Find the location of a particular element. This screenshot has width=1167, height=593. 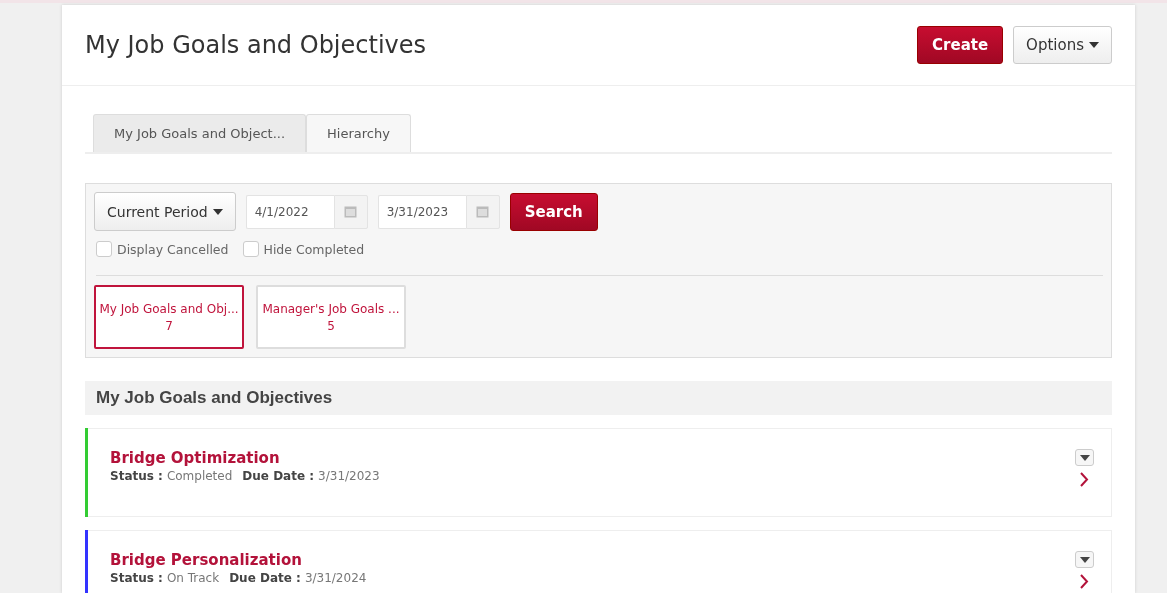

tab: Hierarchy is located at coordinates (358, 133).